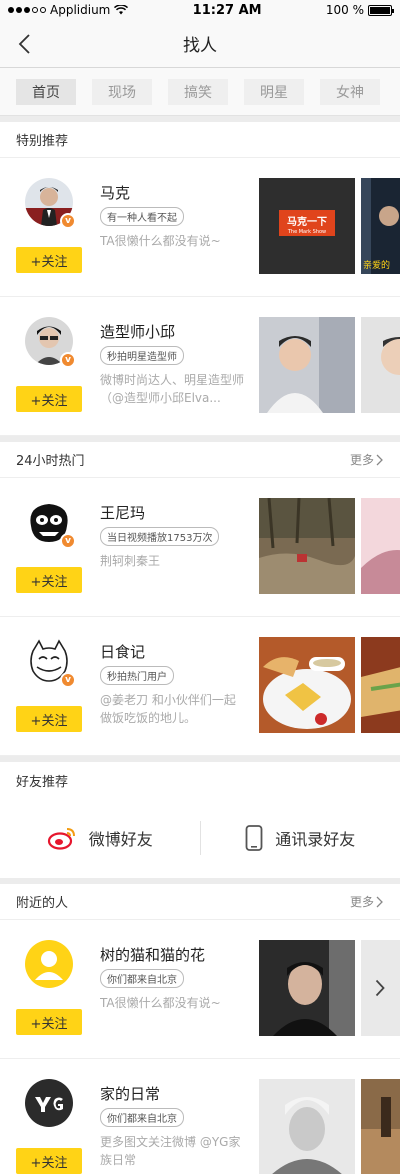  Describe the element at coordinates (46, 91) in the screenshot. I see `tab-home: 首页` at that location.